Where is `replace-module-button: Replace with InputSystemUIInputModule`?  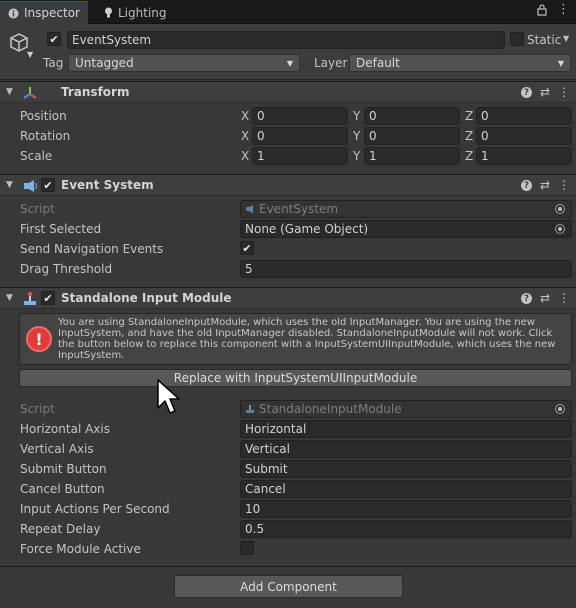
replace-module-button: Replace with InputSystemUIInputModule is located at coordinates (295, 378).